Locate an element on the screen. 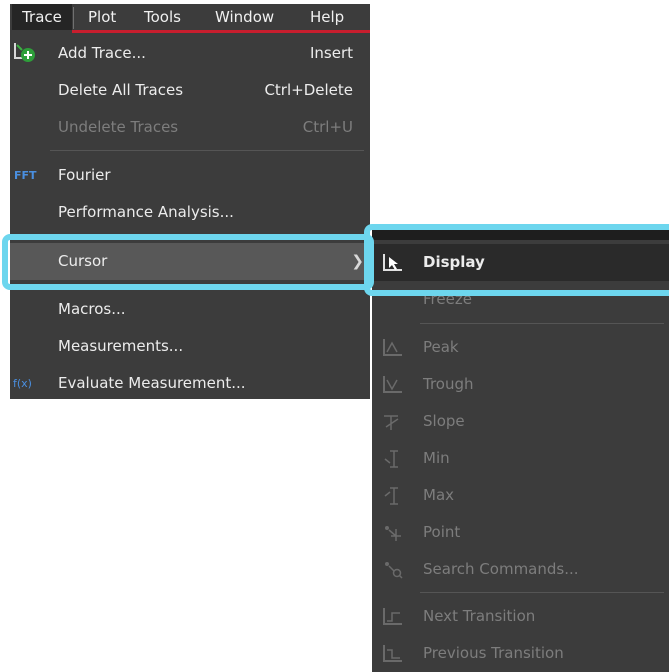  search-commands-icon is located at coordinates (393, 570).